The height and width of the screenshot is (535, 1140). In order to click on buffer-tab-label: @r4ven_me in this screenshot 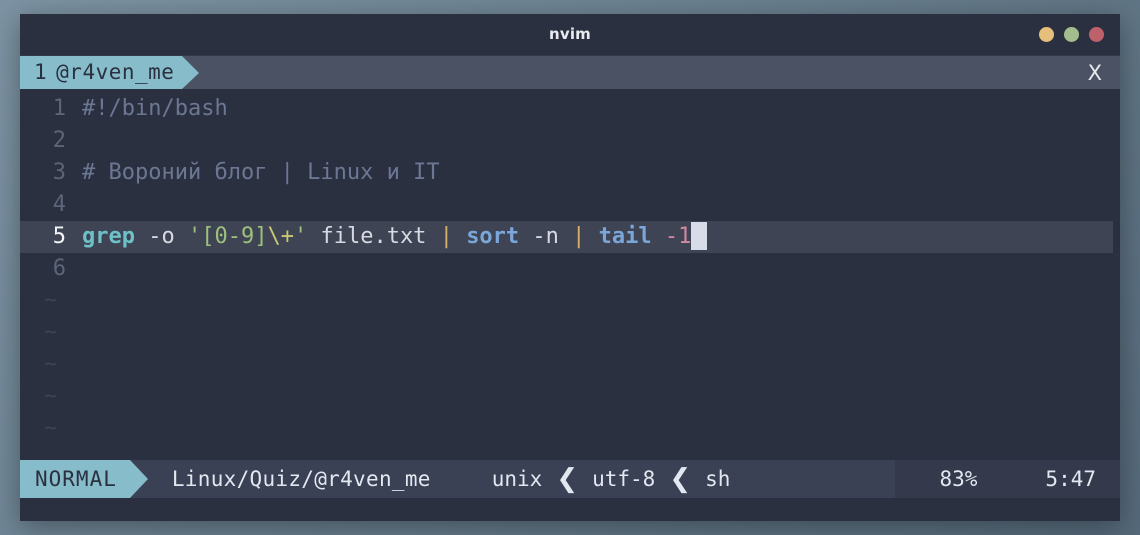, I will do `click(115, 72)`.